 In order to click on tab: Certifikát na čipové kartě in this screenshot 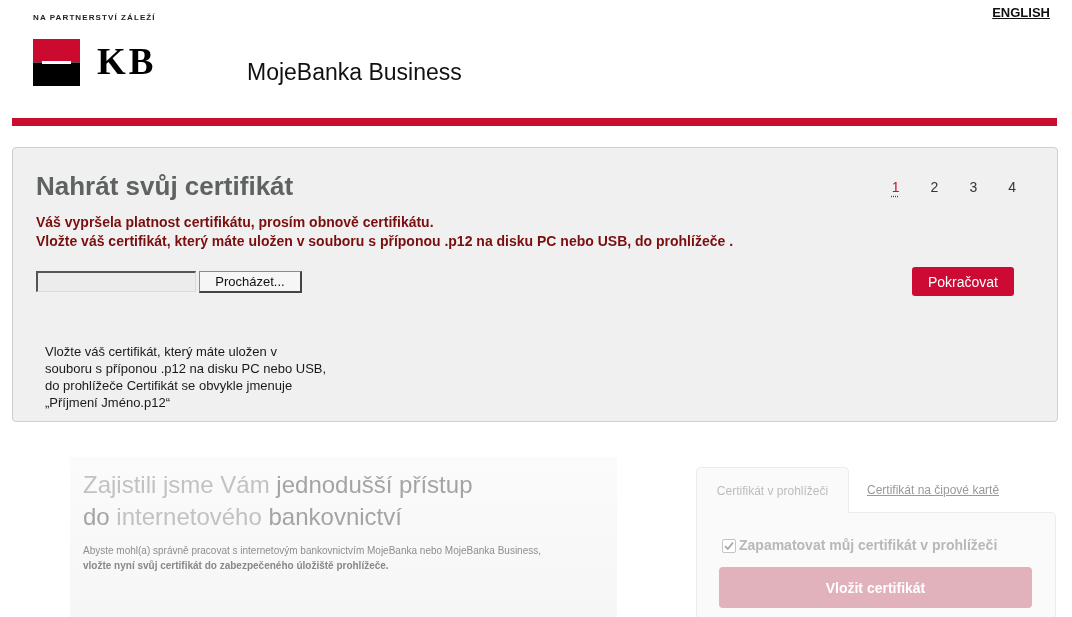, I will do `click(933, 489)`.